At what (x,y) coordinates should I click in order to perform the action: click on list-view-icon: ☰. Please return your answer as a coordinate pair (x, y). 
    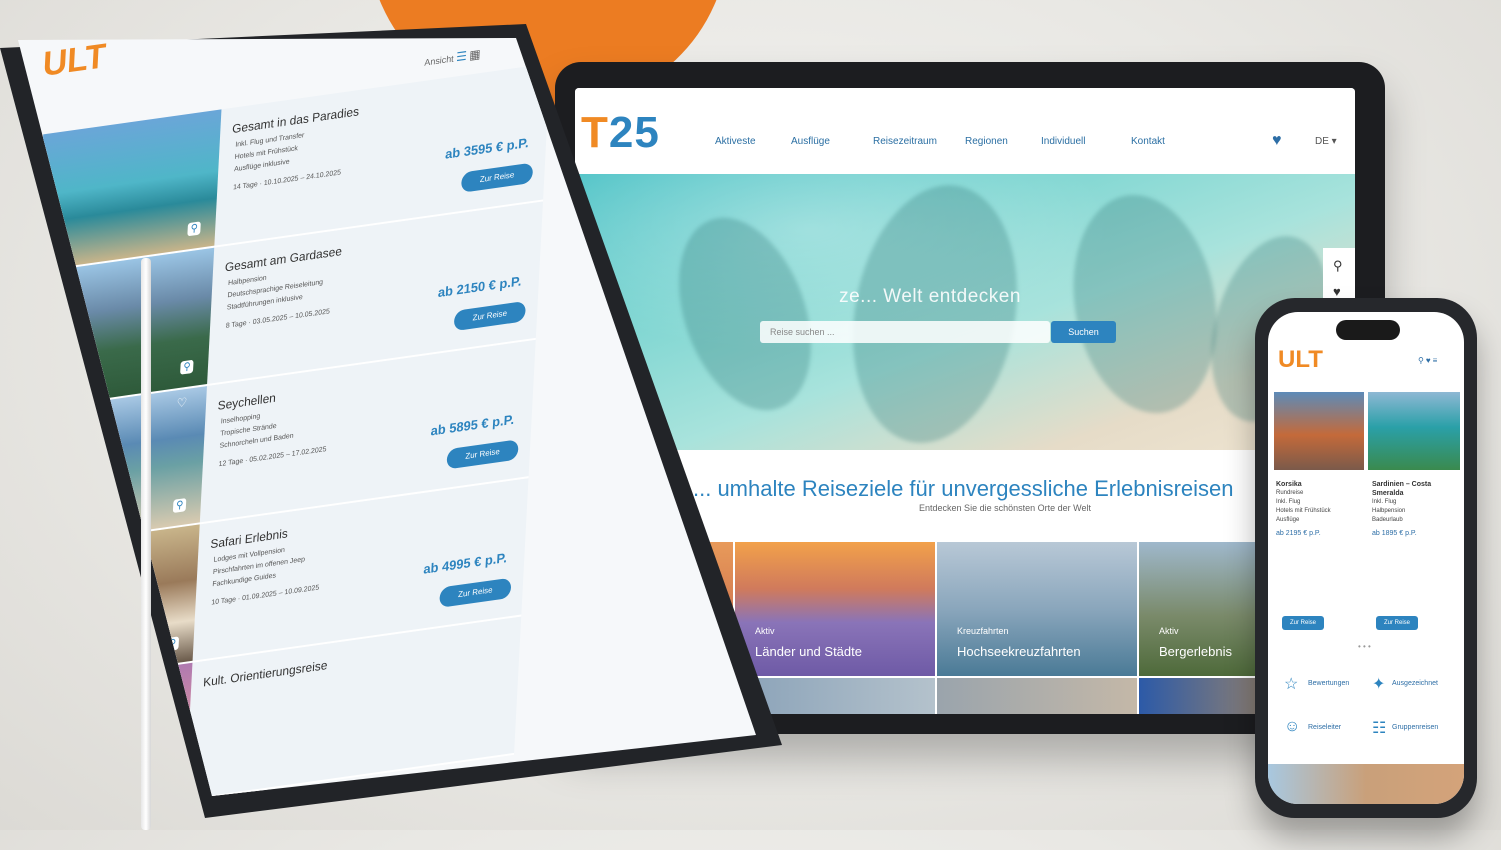
    Looking at the image, I should click on (461, 56).